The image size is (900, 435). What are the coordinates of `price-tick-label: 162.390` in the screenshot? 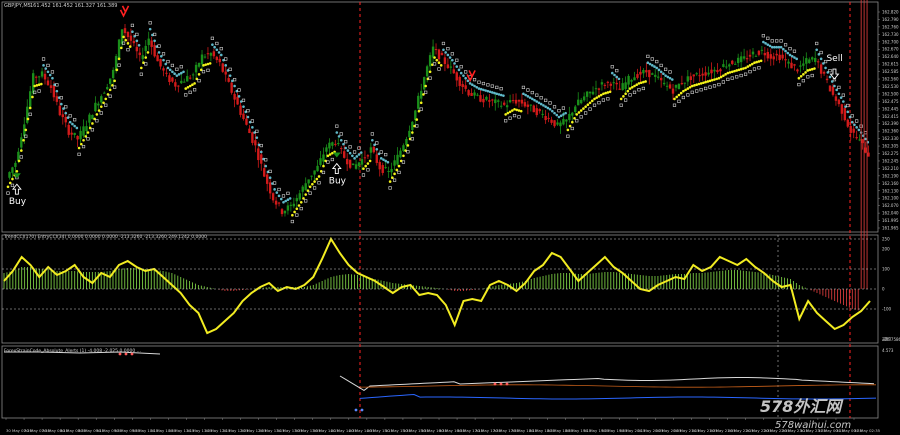 It's located at (890, 123).